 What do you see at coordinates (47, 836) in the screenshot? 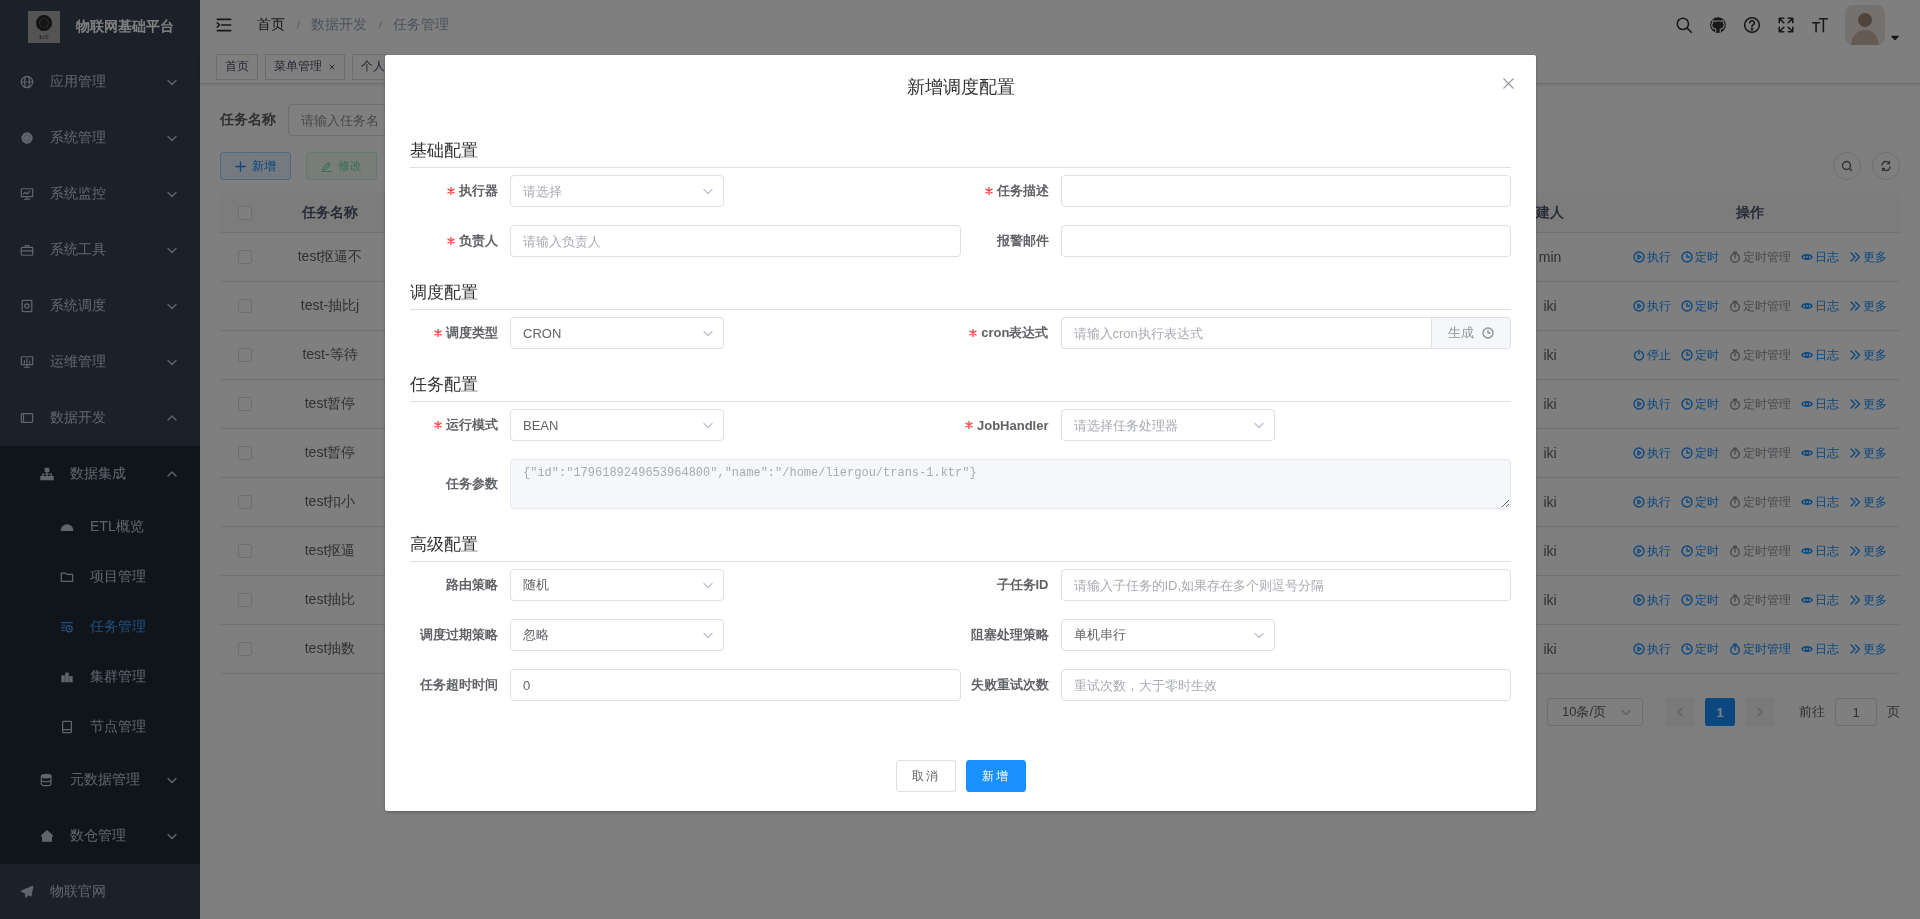
I see `house-icon` at bounding box center [47, 836].